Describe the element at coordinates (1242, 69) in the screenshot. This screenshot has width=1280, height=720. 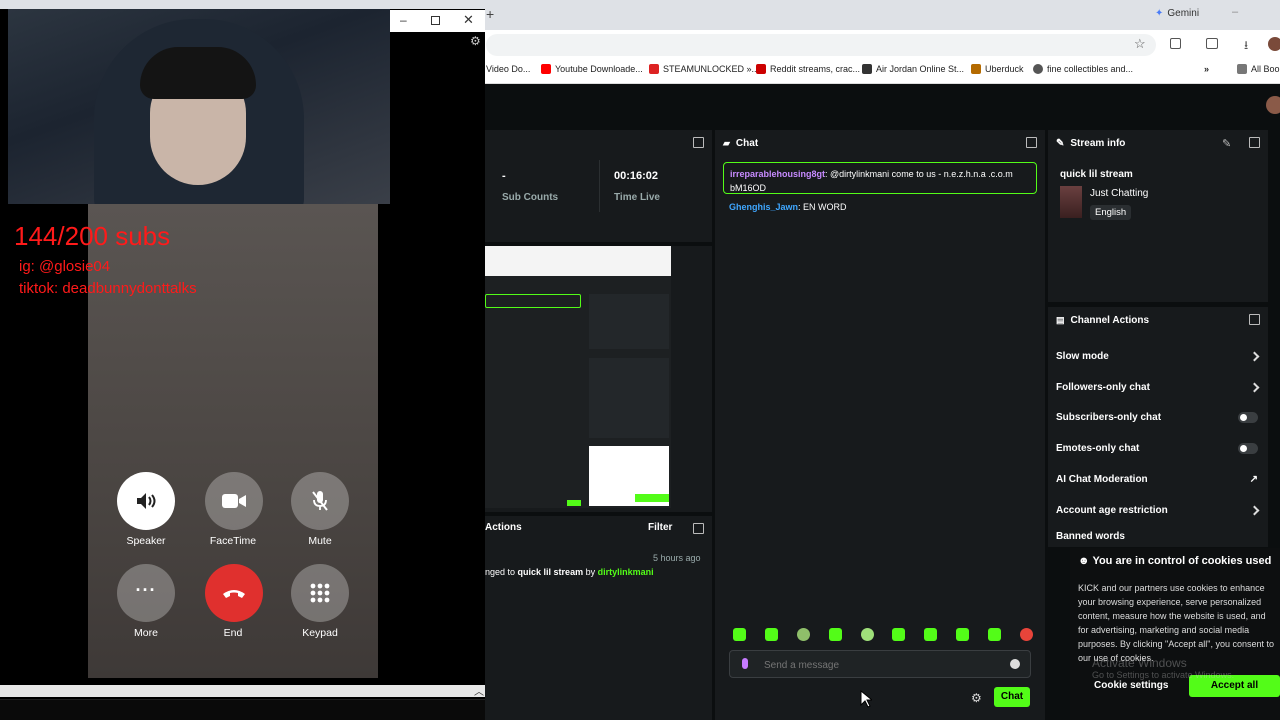
I see `folder-icon` at that location.